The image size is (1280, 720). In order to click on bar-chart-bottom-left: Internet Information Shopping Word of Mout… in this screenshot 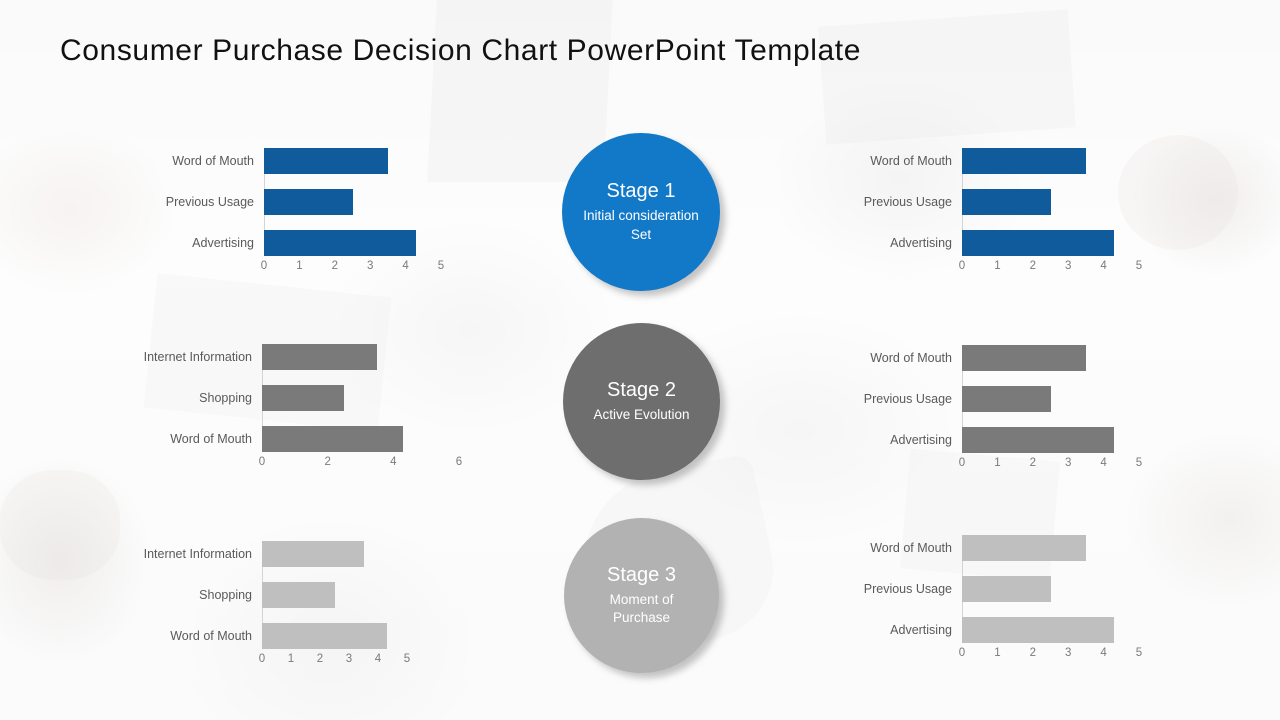, I will do `click(261, 606)`.